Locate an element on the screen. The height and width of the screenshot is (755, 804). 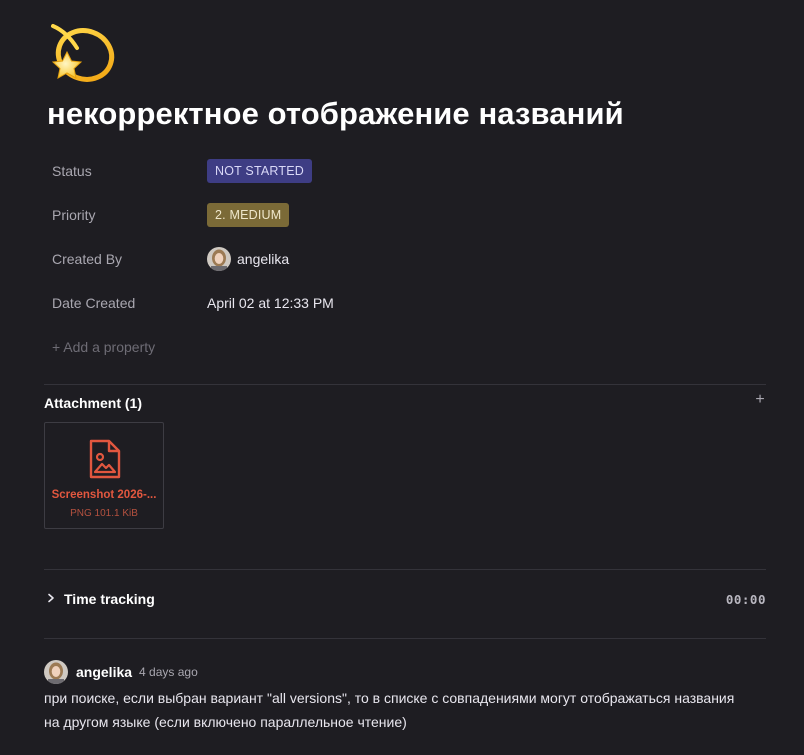
add-attachment-button: + is located at coordinates (760, 400).